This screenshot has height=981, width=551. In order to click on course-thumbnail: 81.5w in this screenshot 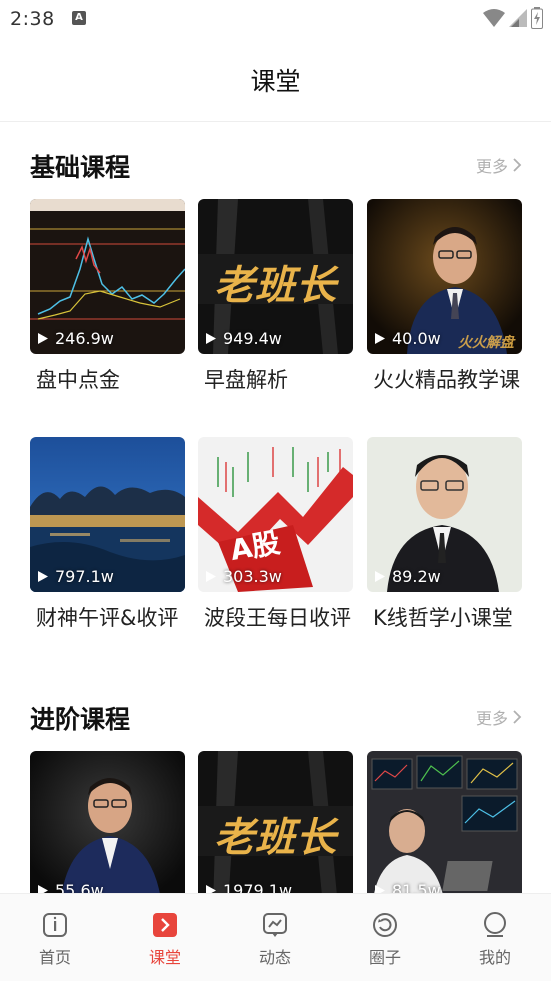, I will do `click(444, 828)`.